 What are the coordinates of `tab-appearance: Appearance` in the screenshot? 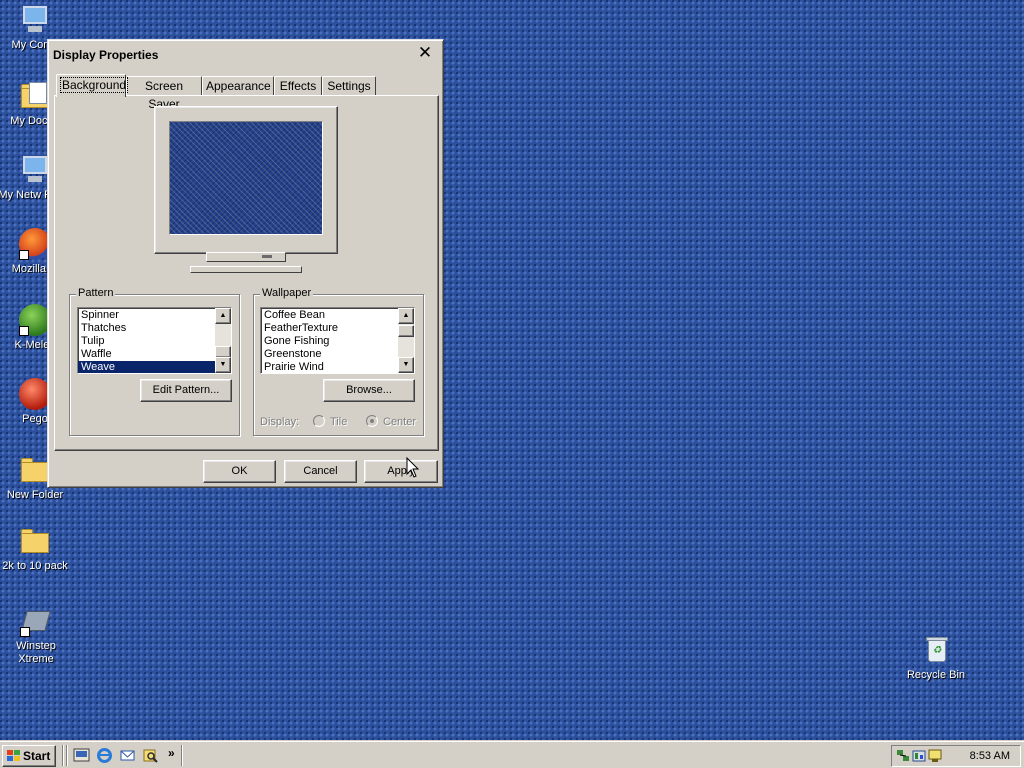 It's located at (238, 86).